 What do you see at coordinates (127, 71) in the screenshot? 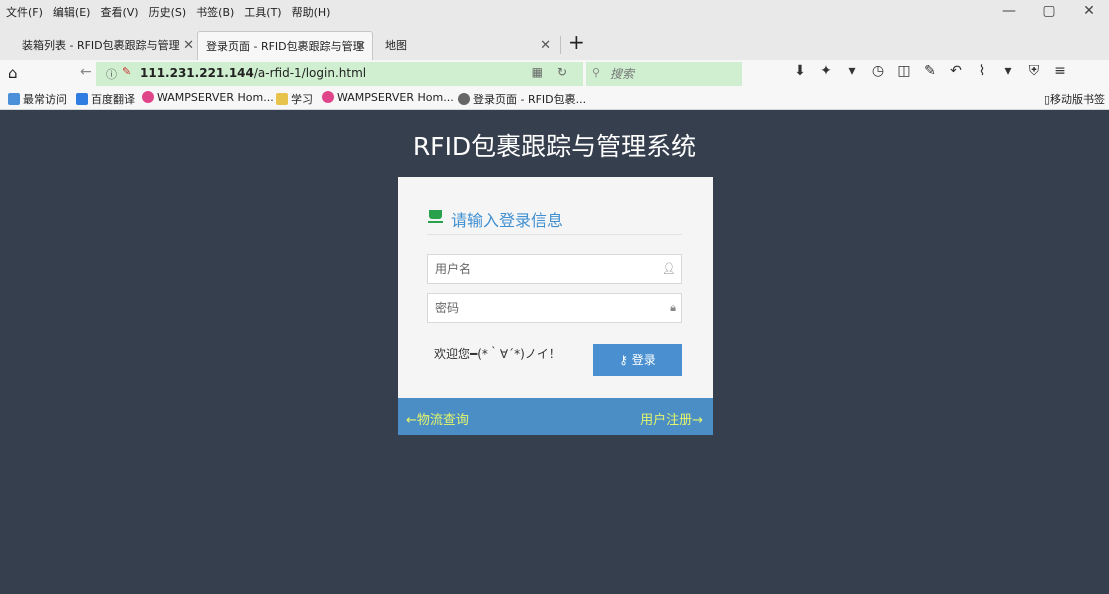
I see `insecure-lock-icon: ✎` at bounding box center [127, 71].